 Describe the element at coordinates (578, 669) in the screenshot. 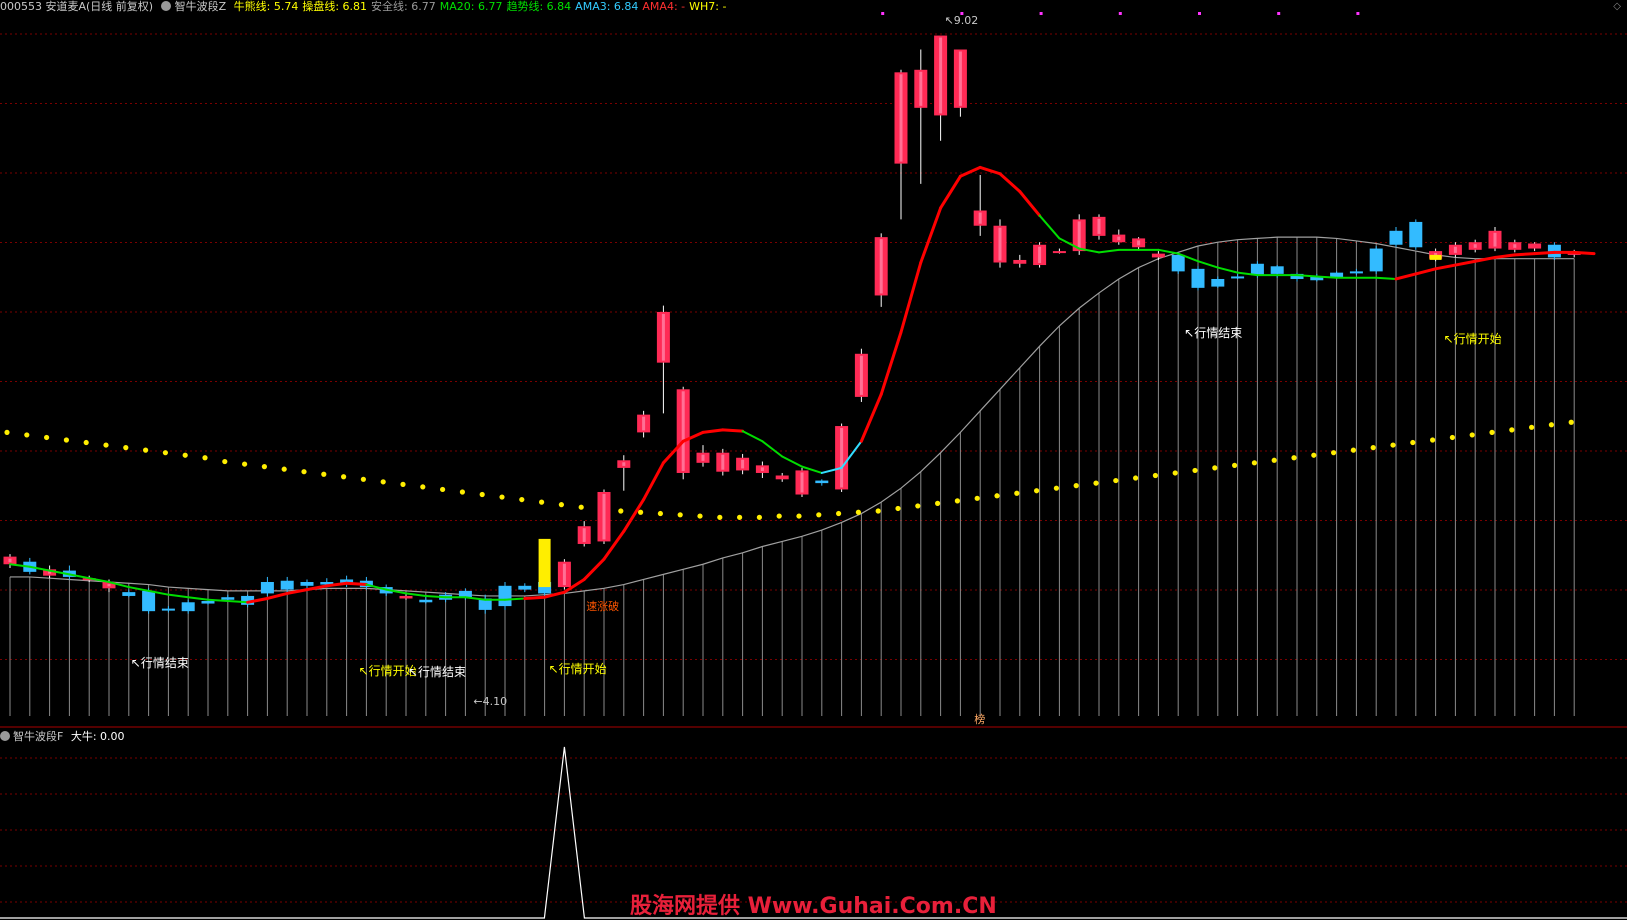

I see `start-label: ↖行情开始` at that location.